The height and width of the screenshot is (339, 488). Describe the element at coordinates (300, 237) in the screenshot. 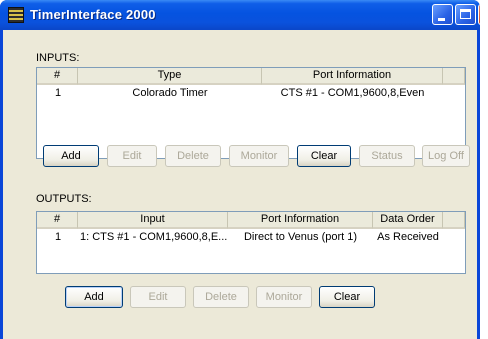

I see `outputs-row-port: Direct to Venus (port 1)` at that location.